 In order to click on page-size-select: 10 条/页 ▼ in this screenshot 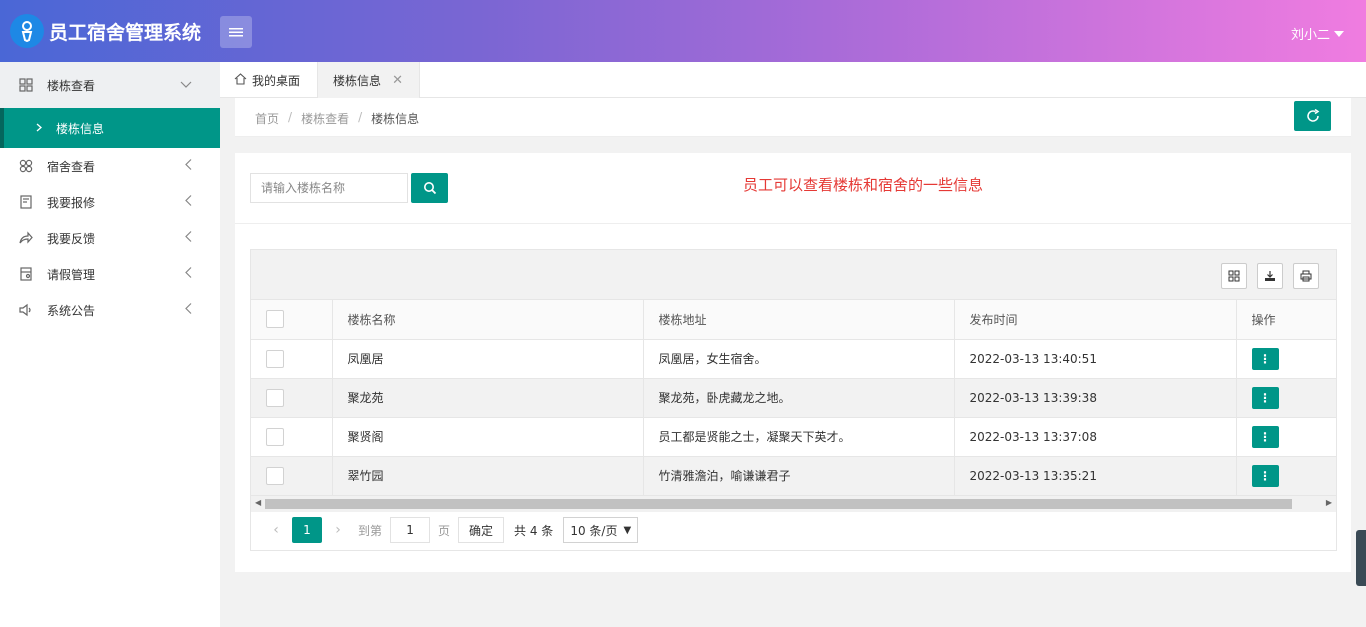, I will do `click(601, 530)`.